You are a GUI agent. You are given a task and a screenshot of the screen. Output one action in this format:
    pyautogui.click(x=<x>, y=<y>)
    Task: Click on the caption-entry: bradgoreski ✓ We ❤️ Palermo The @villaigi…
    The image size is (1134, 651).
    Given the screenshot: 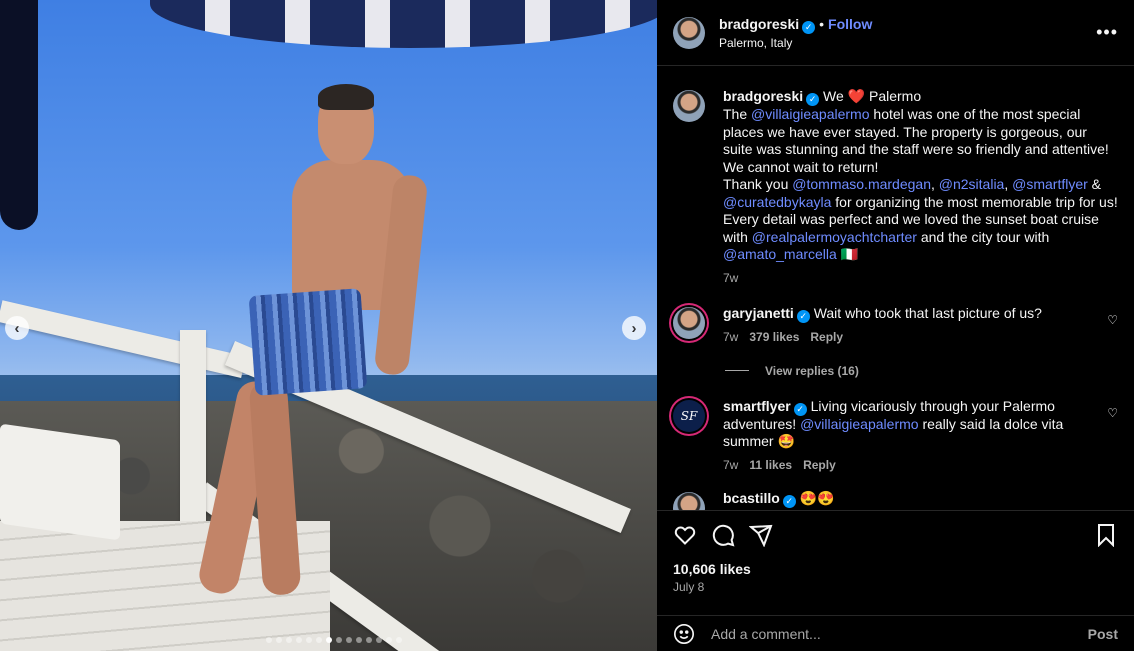 What is the action you would take?
    pyautogui.click(x=895, y=186)
    